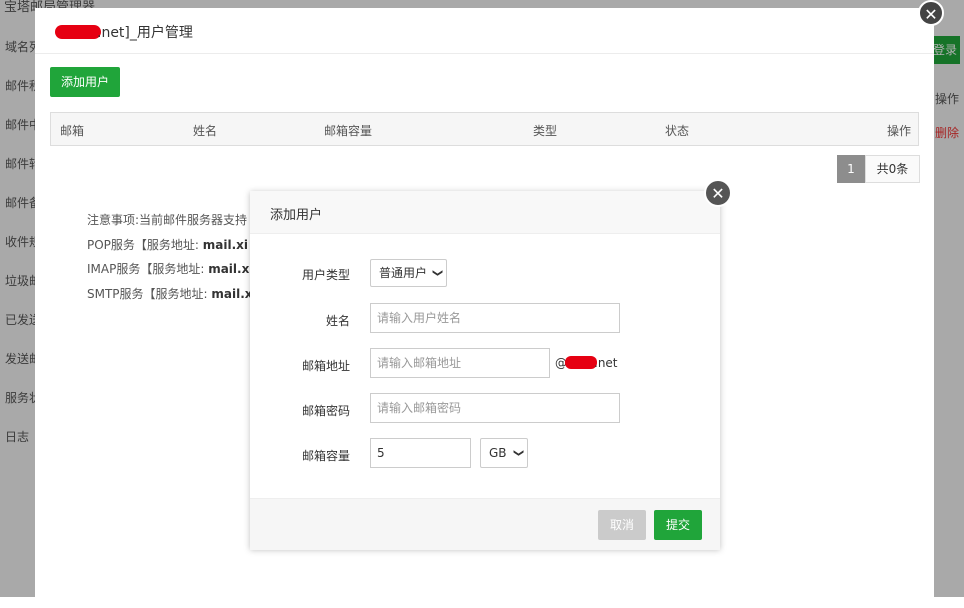  Describe the element at coordinates (337, 321) in the screenshot. I see `name-label: 姓名` at that location.